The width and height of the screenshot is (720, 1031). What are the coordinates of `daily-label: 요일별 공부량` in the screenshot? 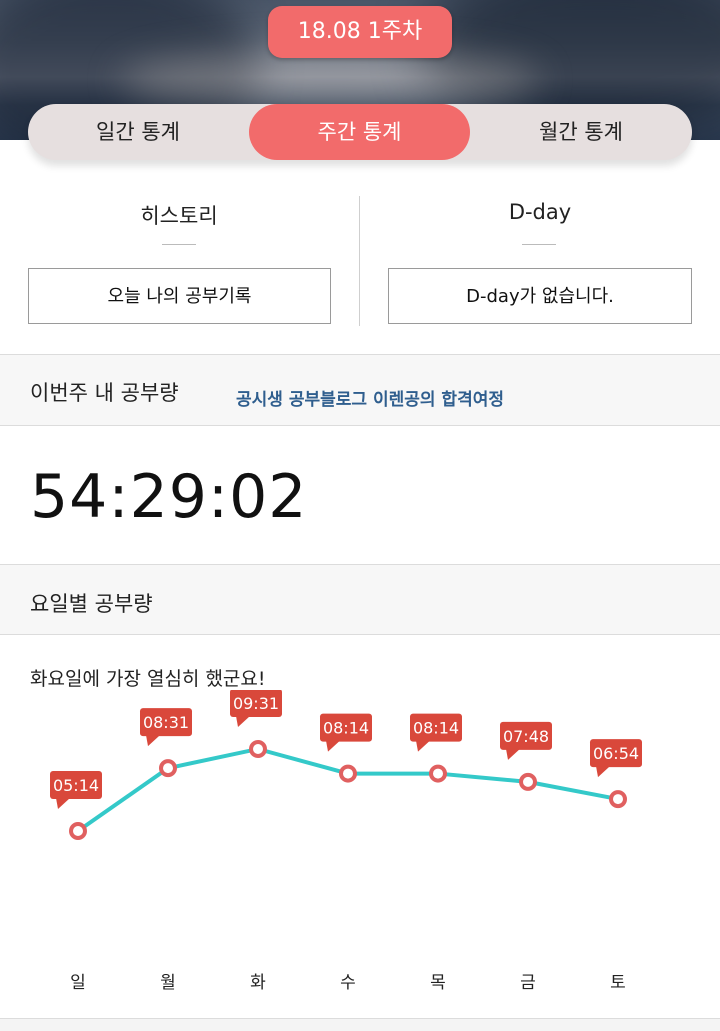 It's located at (91, 604).